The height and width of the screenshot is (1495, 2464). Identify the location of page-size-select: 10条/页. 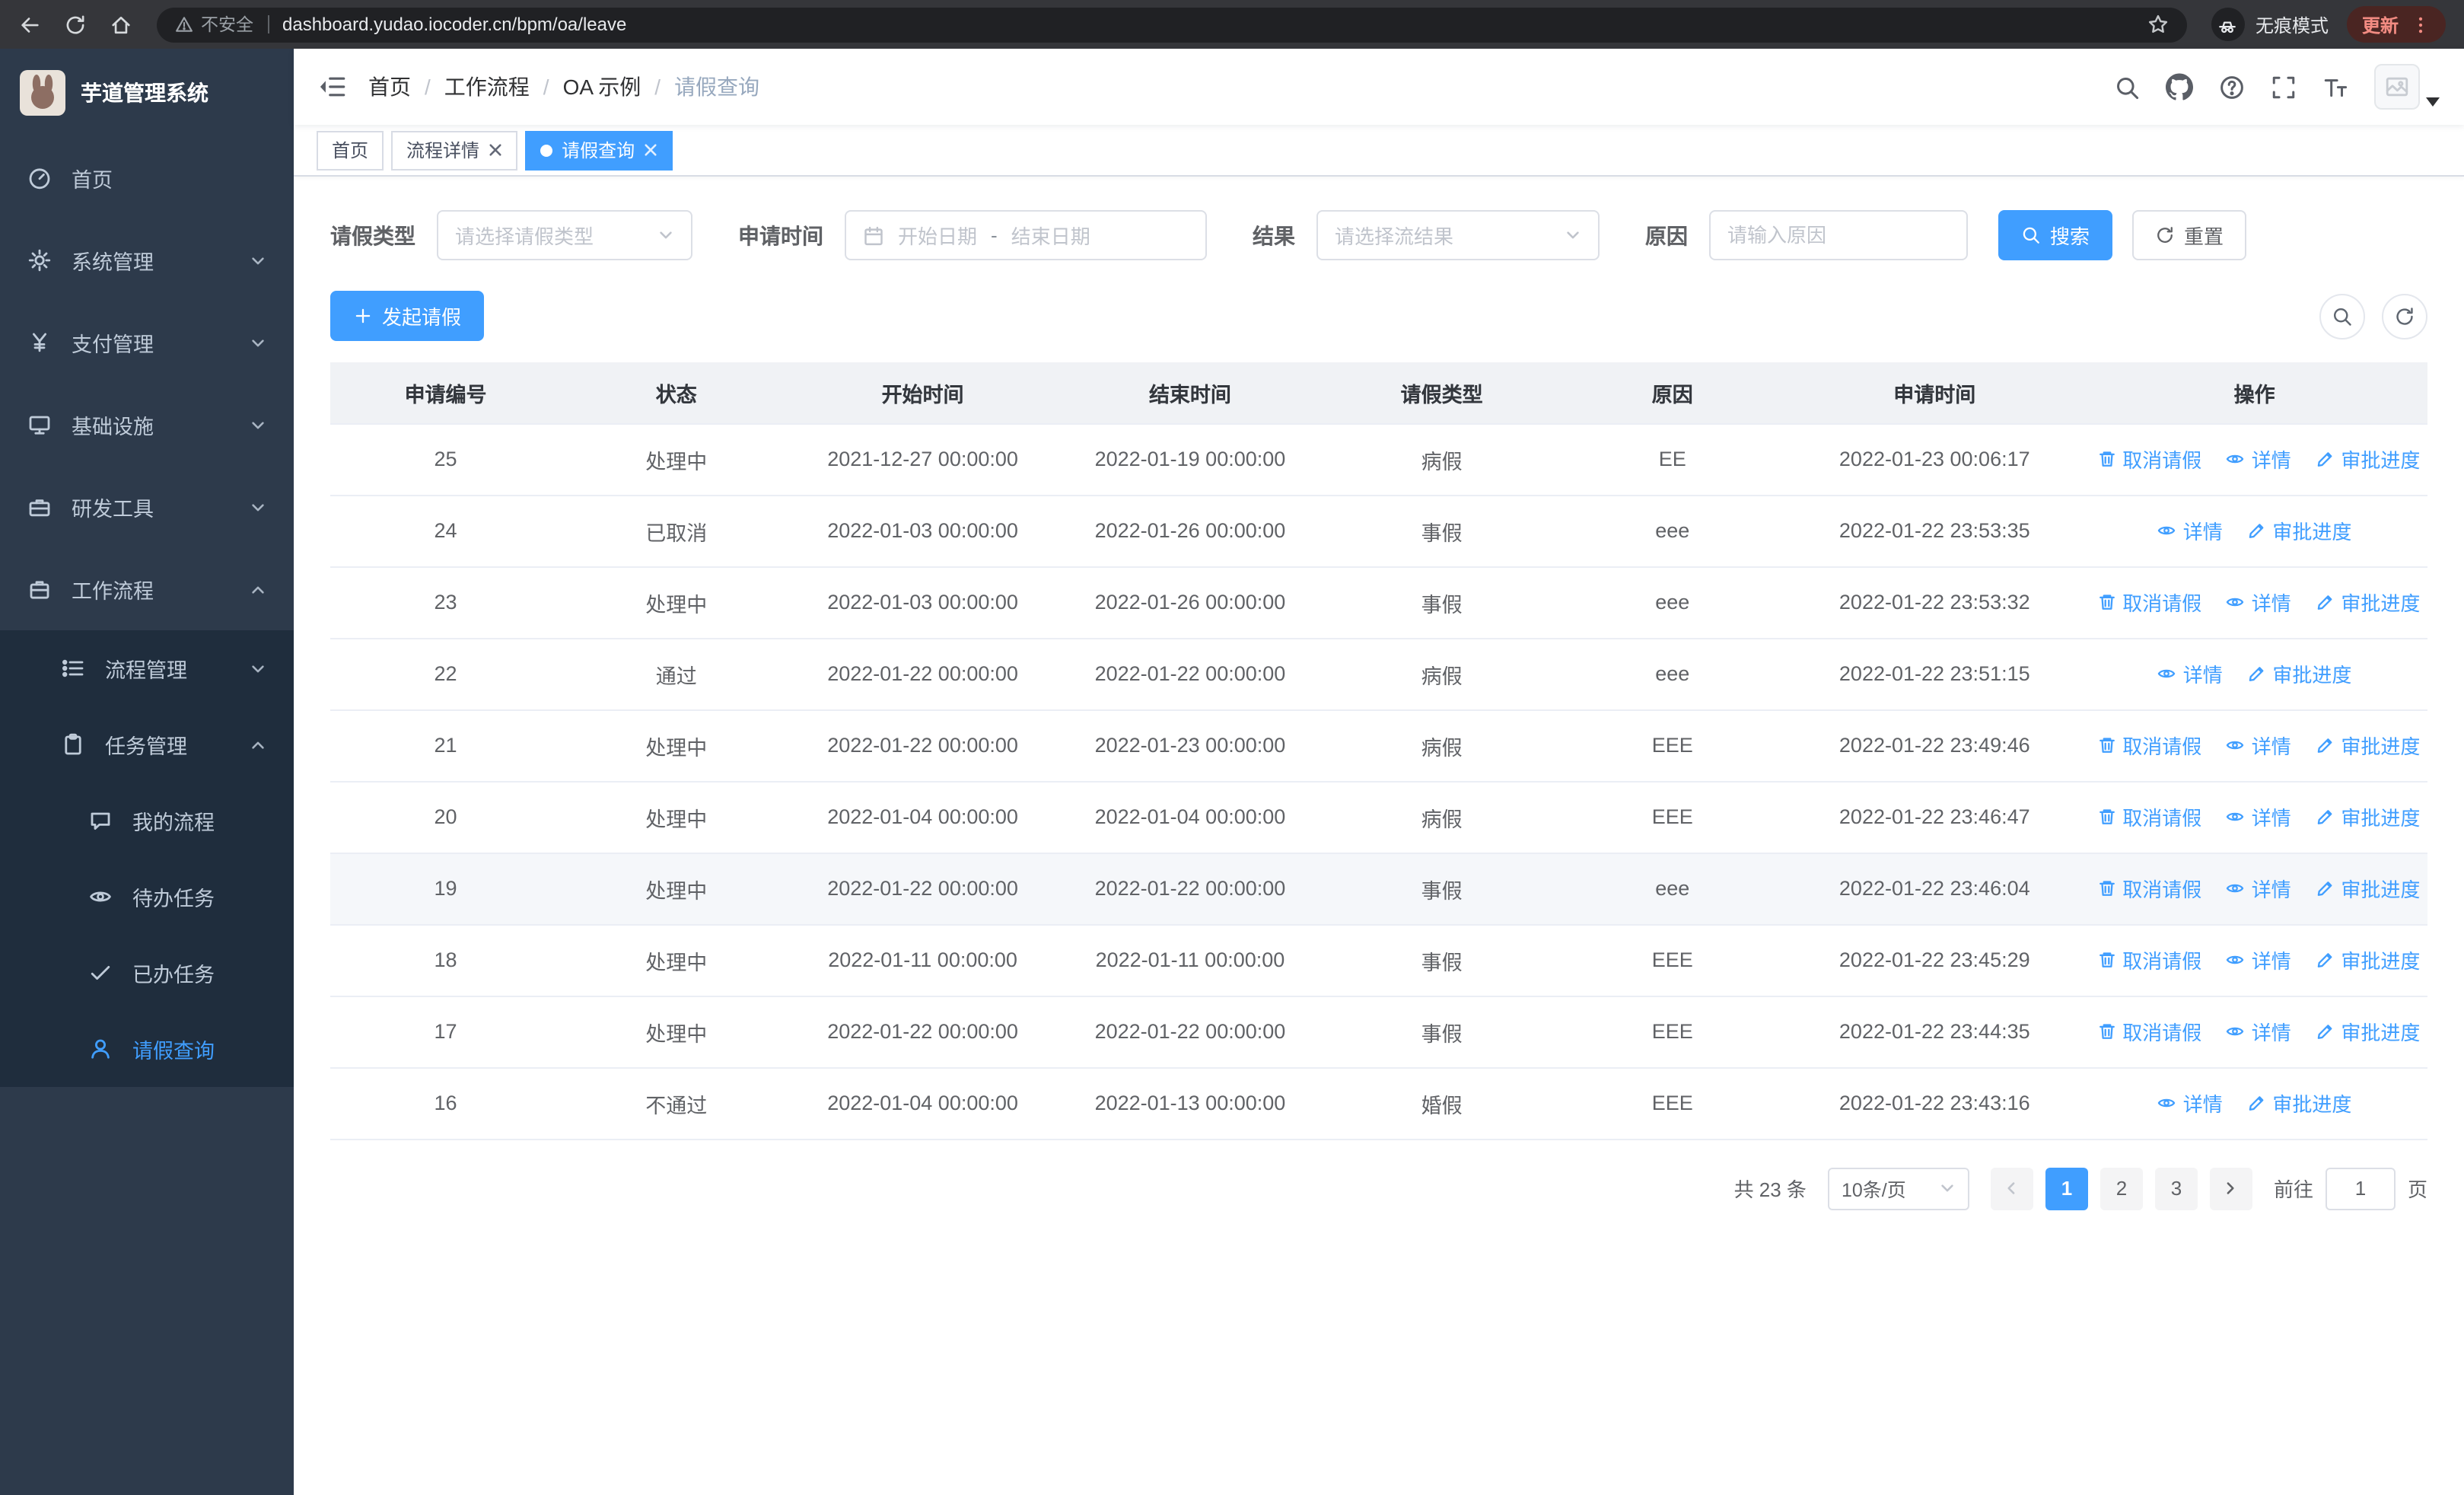
(1898, 1188).